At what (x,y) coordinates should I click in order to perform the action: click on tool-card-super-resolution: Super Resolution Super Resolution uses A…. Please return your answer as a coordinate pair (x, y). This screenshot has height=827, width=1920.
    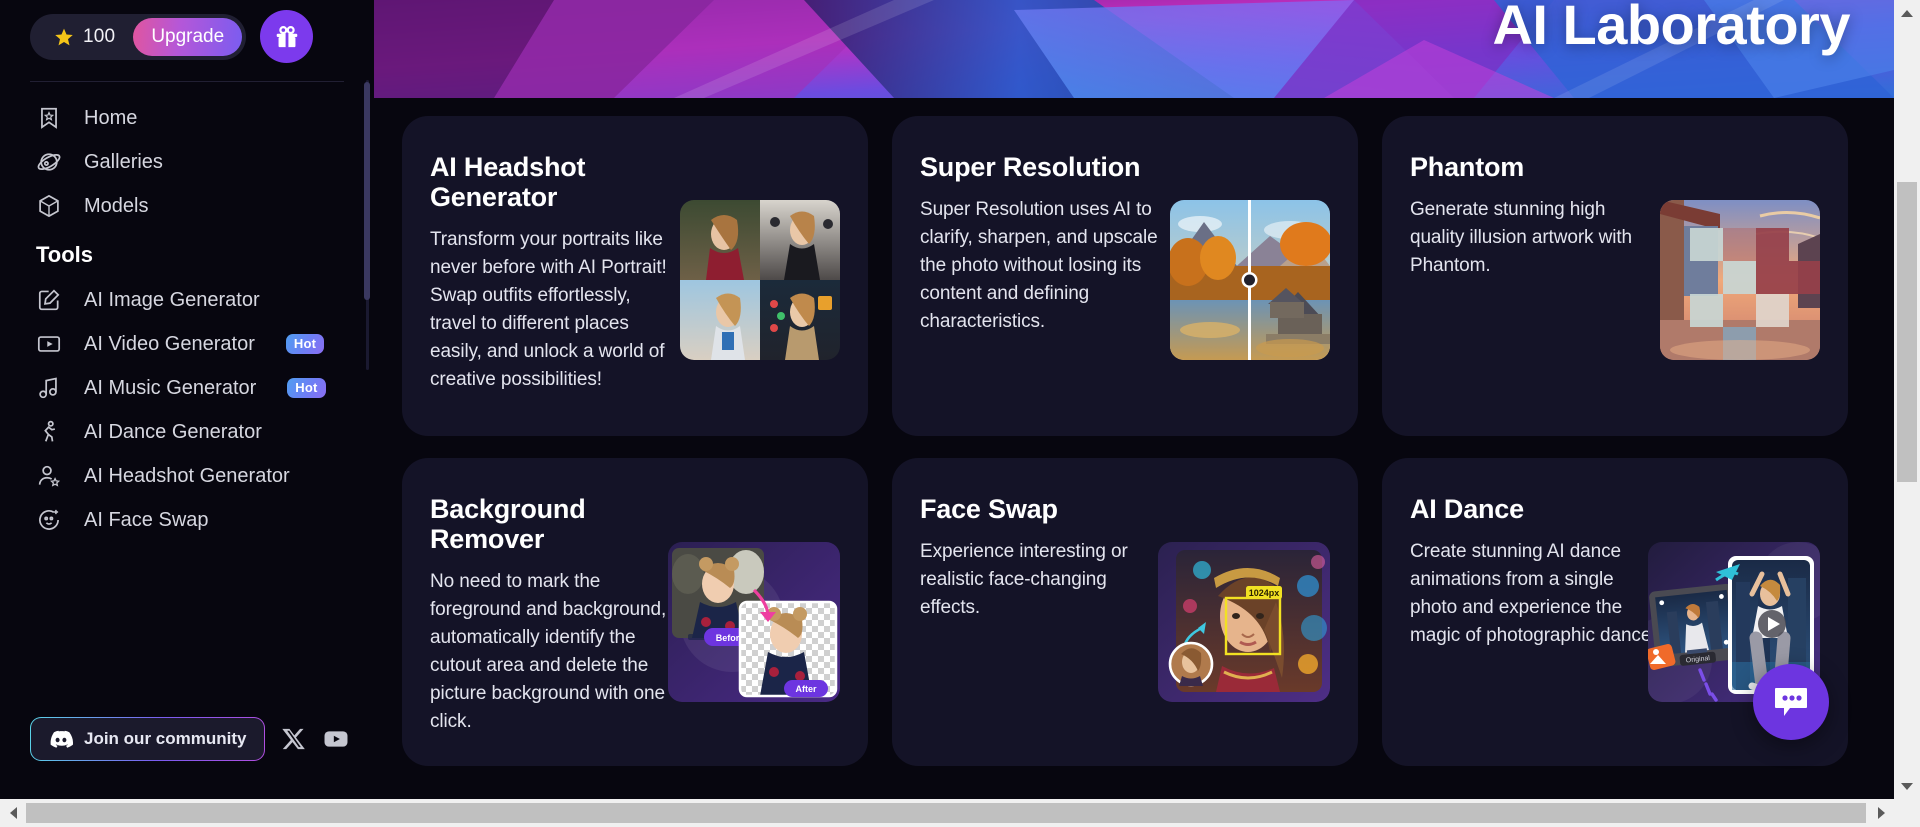
    Looking at the image, I should click on (1125, 276).